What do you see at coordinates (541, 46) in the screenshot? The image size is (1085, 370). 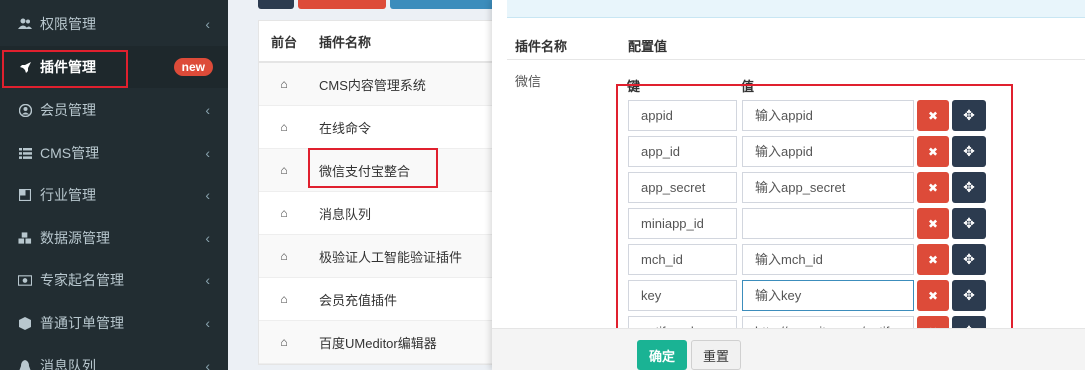 I see `panel-header-name: 插件名称` at bounding box center [541, 46].